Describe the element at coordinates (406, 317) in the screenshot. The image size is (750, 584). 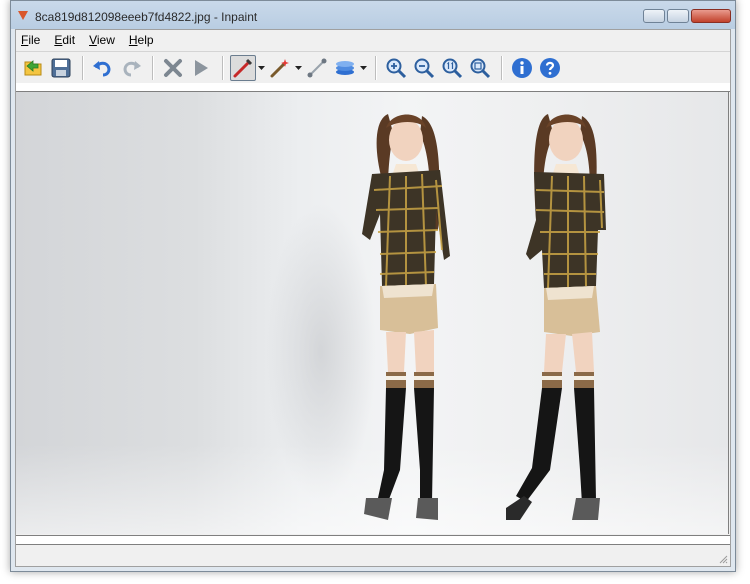
I see `model-figure-left` at that location.